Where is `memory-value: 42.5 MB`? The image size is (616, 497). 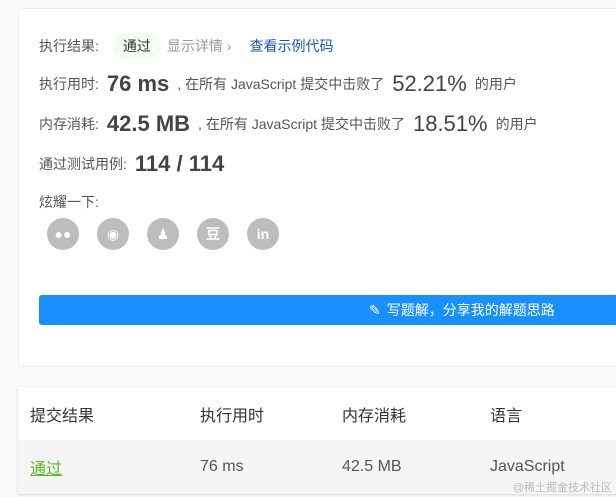 memory-value: 42.5 MB is located at coordinates (148, 123).